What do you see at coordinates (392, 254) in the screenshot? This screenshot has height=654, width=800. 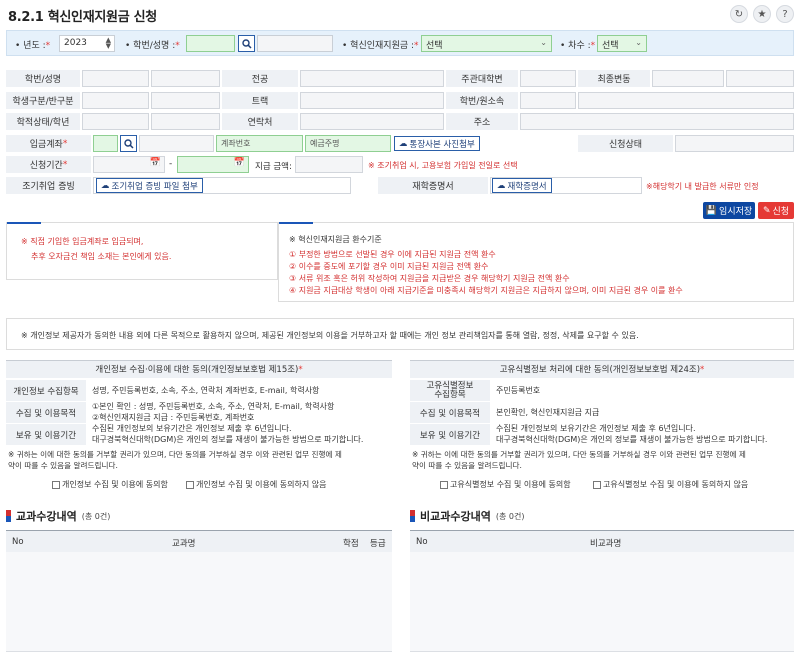 I see `refund-criteria-line: ① 부정한 방법으로 선발된 경우 이에 지급된 지원금 전액 환수` at bounding box center [392, 254].